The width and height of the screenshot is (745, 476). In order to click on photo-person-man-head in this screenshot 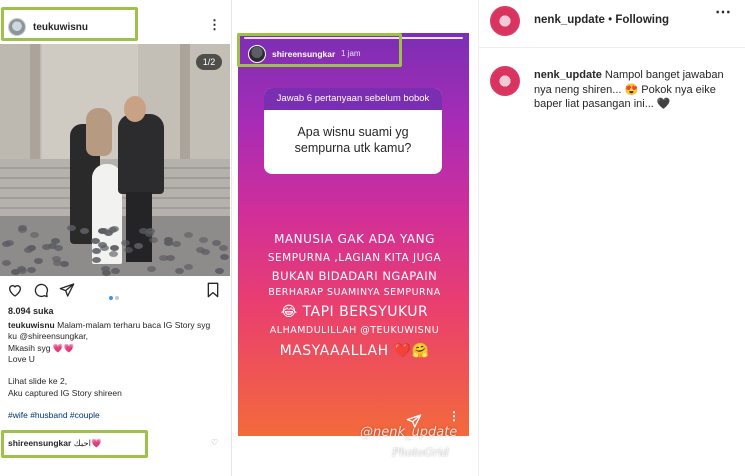, I will do `click(135, 109)`.